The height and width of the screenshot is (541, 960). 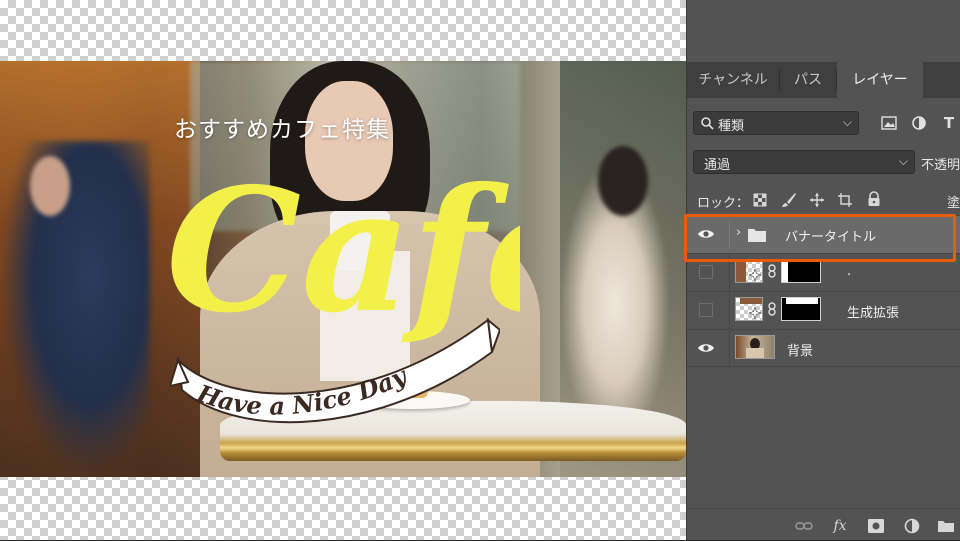 I want to click on photo-left-person, so click(x=75, y=309).